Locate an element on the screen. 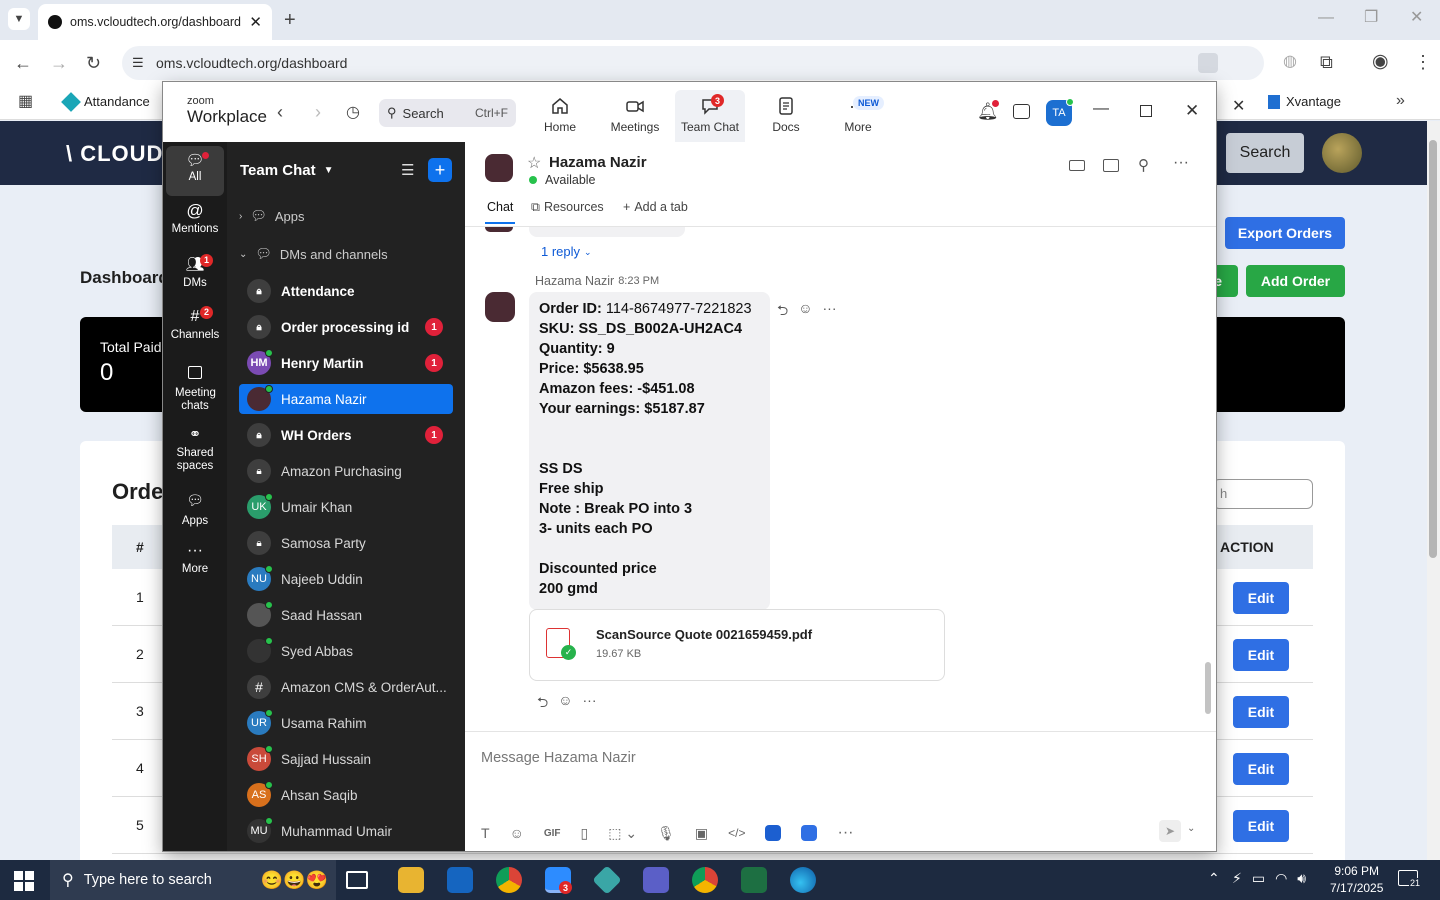  attach-file-icon: ▯ is located at coordinates (585, 833).